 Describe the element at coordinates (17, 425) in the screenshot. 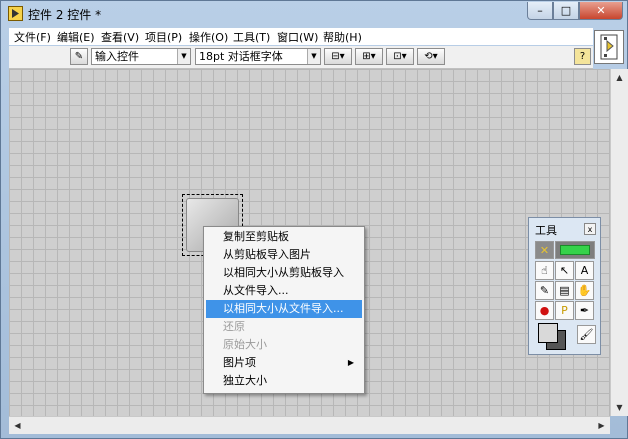

I see `scroll-left-icon: ◀` at that location.